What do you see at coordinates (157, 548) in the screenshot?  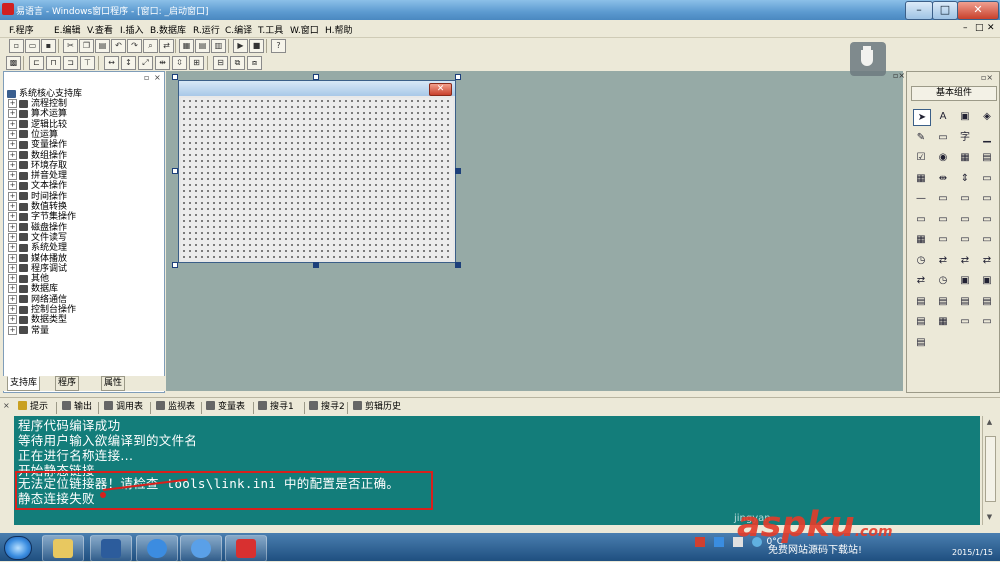 I see `taskbar-ie` at bounding box center [157, 548].